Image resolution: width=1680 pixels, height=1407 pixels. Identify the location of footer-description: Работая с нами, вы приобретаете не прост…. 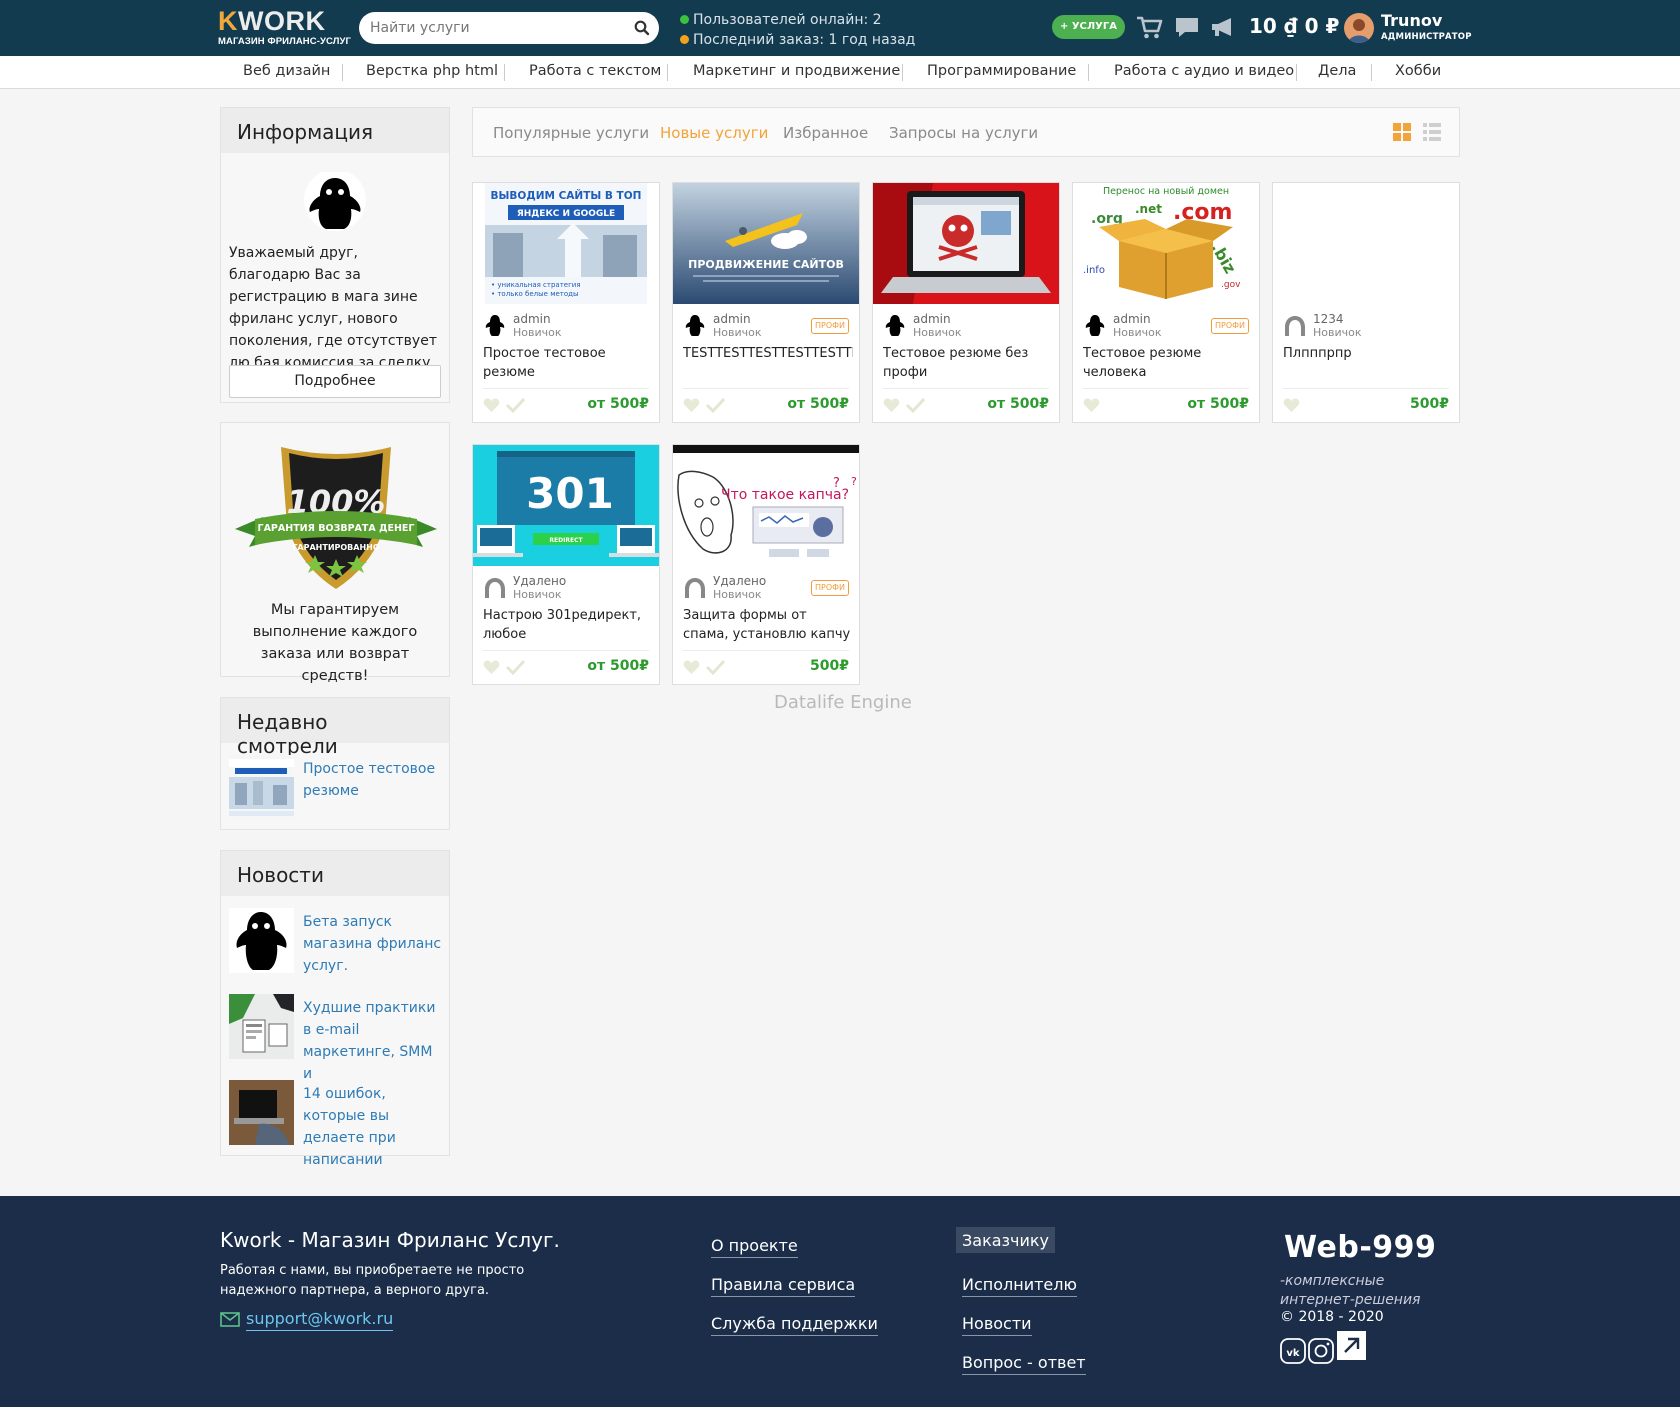
(372, 1280).